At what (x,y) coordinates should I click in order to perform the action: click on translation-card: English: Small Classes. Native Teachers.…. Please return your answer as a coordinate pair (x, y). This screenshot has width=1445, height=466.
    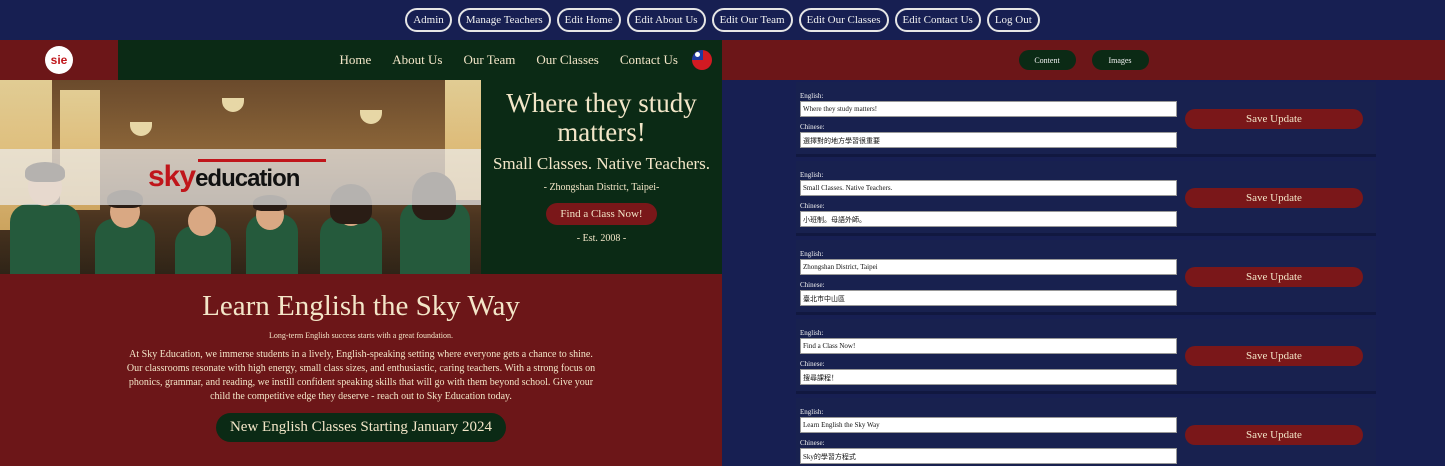
    Looking at the image, I should click on (1086, 198).